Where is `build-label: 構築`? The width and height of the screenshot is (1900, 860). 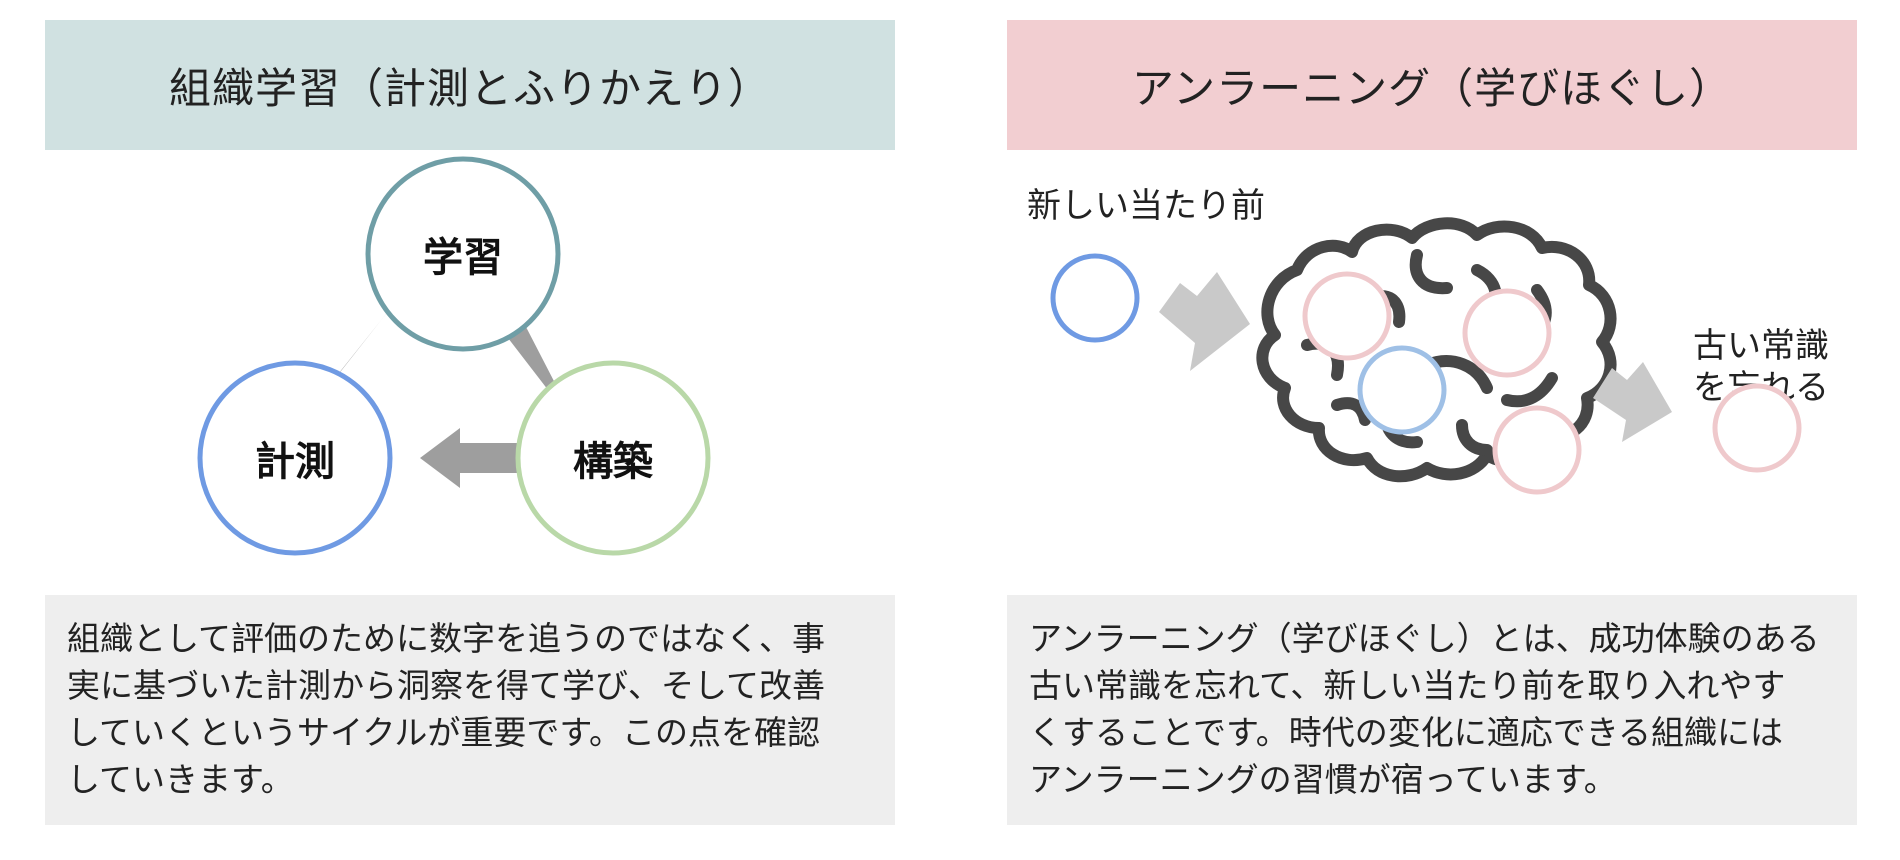 build-label: 構築 is located at coordinates (613, 462).